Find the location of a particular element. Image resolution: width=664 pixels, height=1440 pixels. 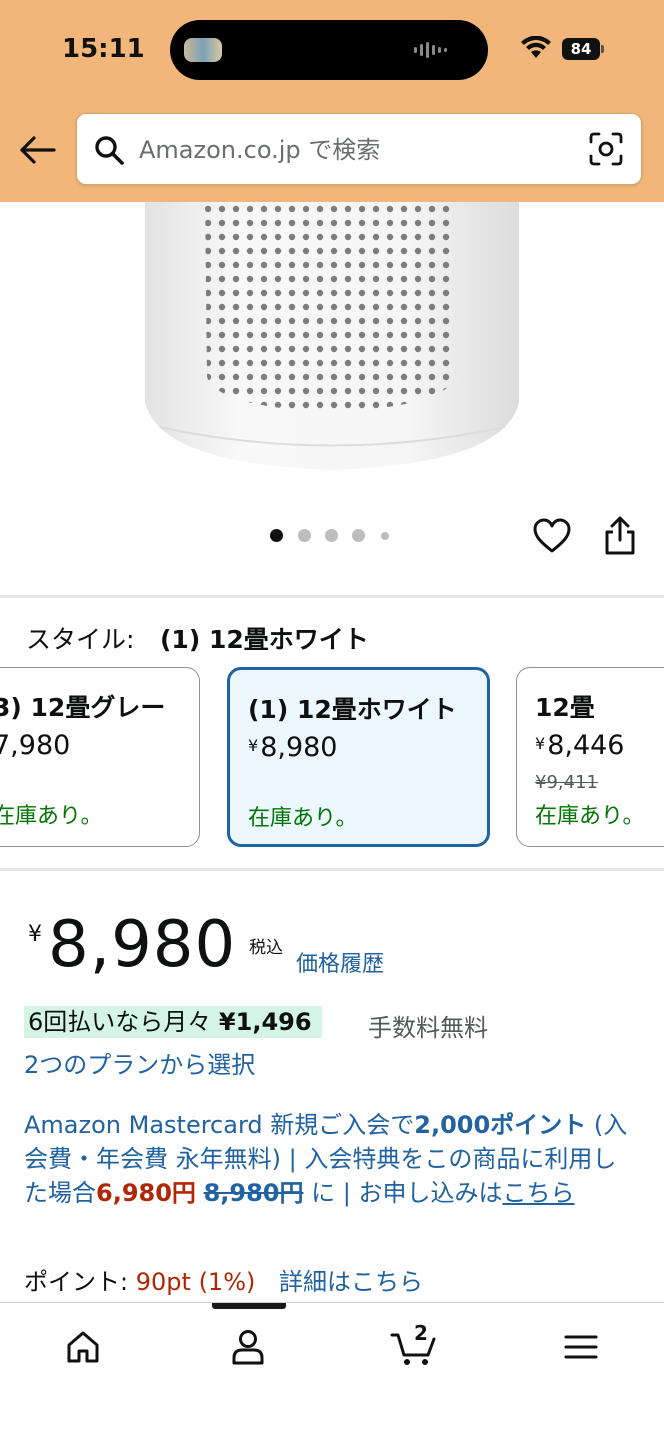

installment-text: 6回払いなら月々 is located at coordinates (120, 1022).